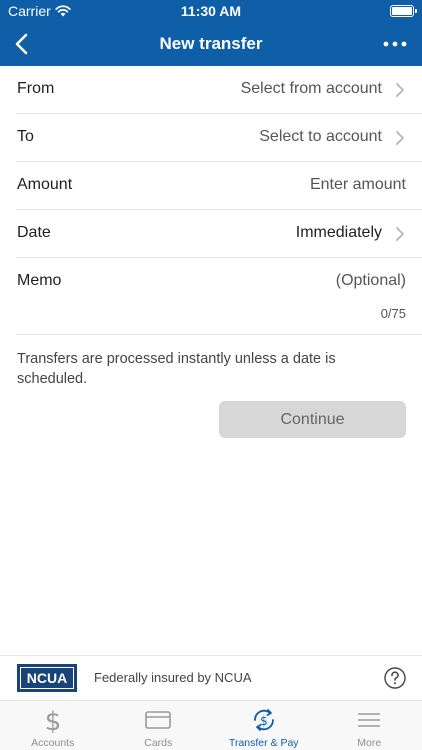 The height and width of the screenshot is (750, 422). I want to click on battery-icon, so click(403, 11).